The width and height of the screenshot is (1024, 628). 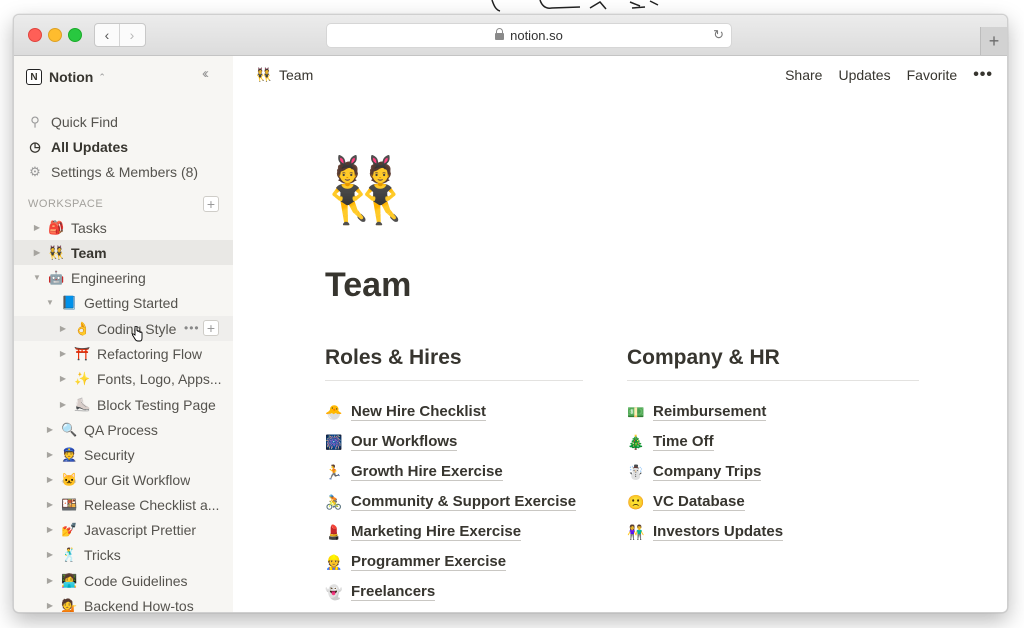 I want to click on sidebar-item-tricks: ▶ 🕺 Tricks, so click(x=123, y=554).